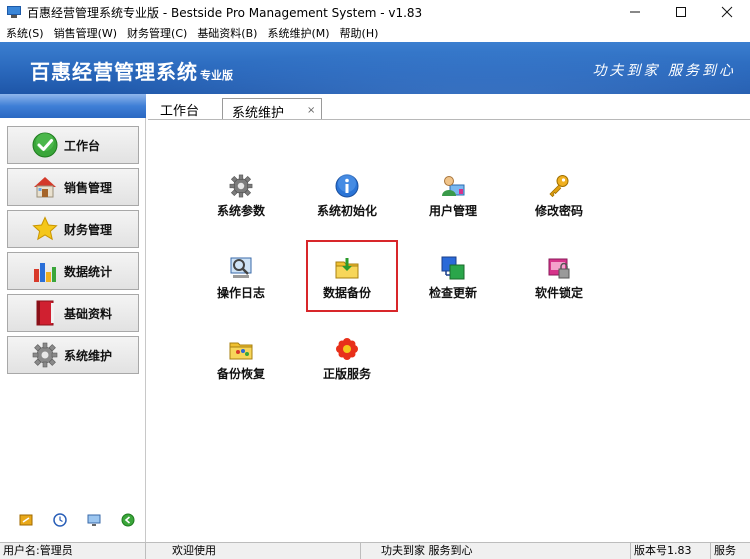 The height and width of the screenshot is (559, 750). What do you see at coordinates (88, 313) in the screenshot?
I see `sidebar-item-label: 基础资料` at bounding box center [88, 313].